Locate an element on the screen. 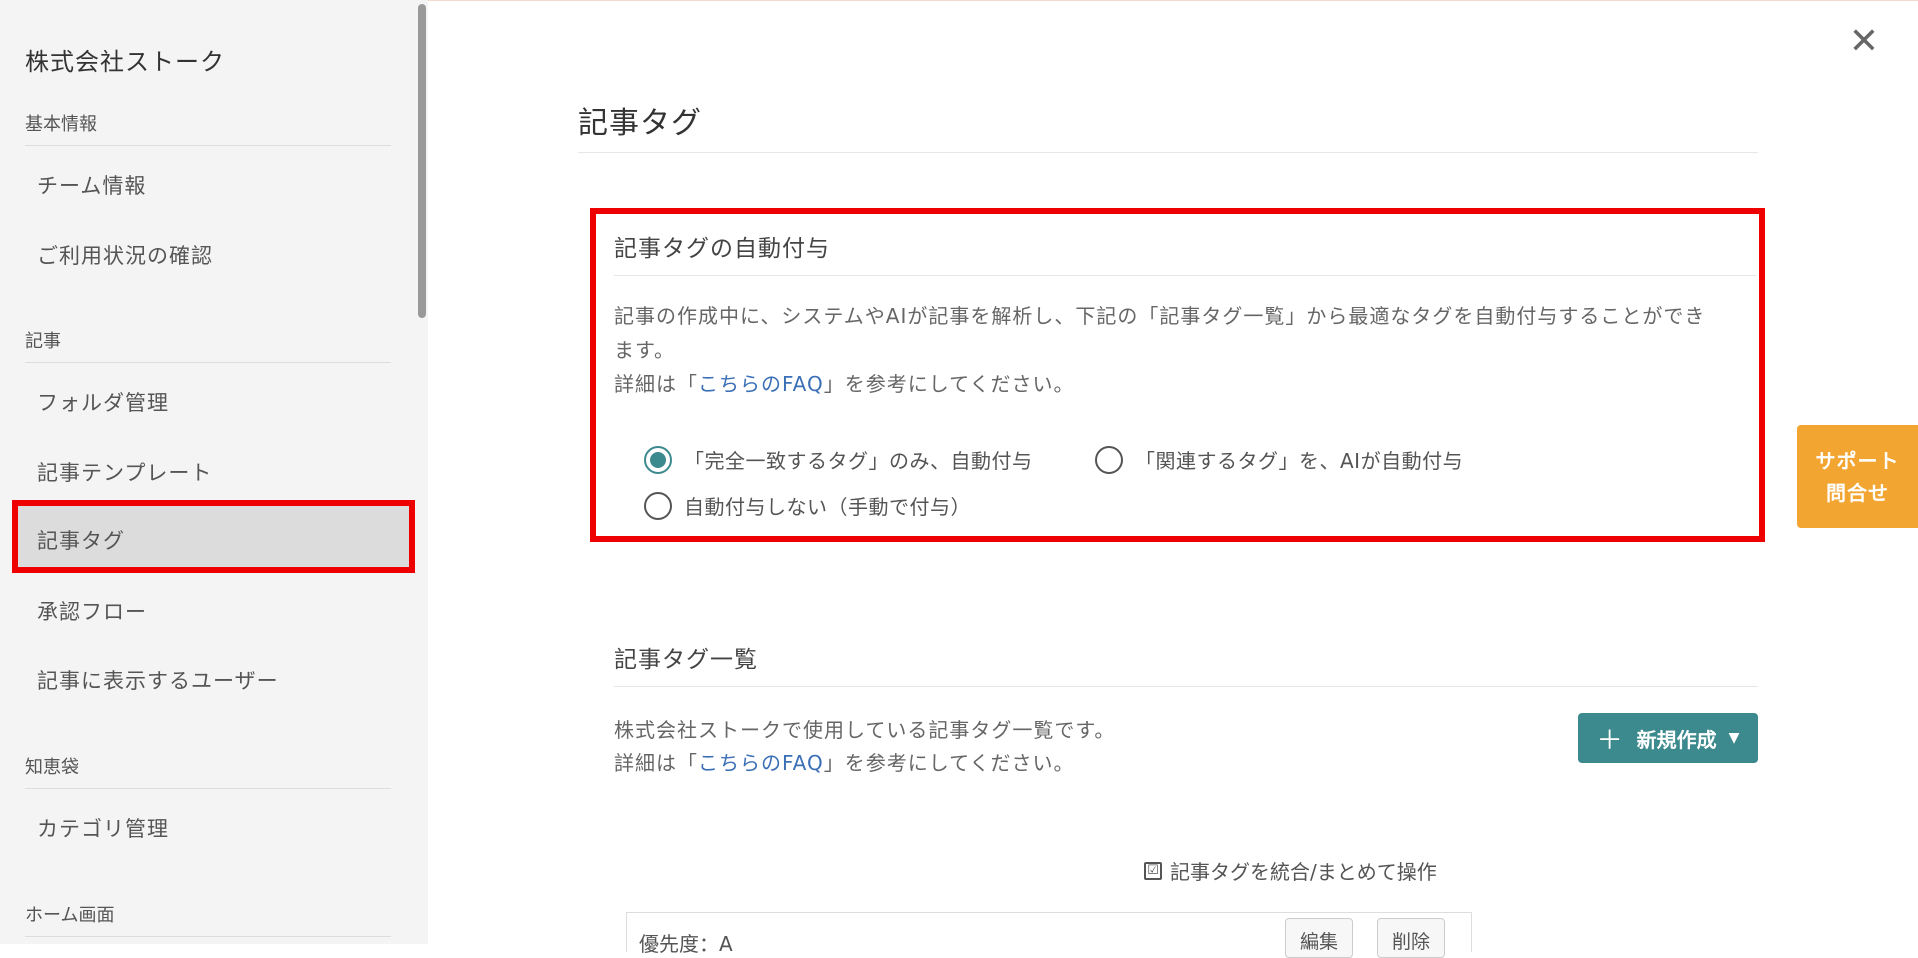 This screenshot has height=958, width=1918. bulk-operation-link: ☑ 記事タグを統合/まとめて操作 is located at coordinates (1290, 870).